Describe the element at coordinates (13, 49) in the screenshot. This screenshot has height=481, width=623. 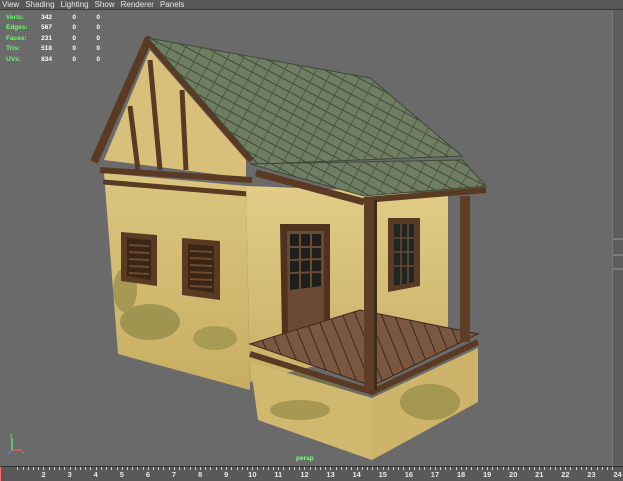
I see `hud-label: Tris:` at that location.